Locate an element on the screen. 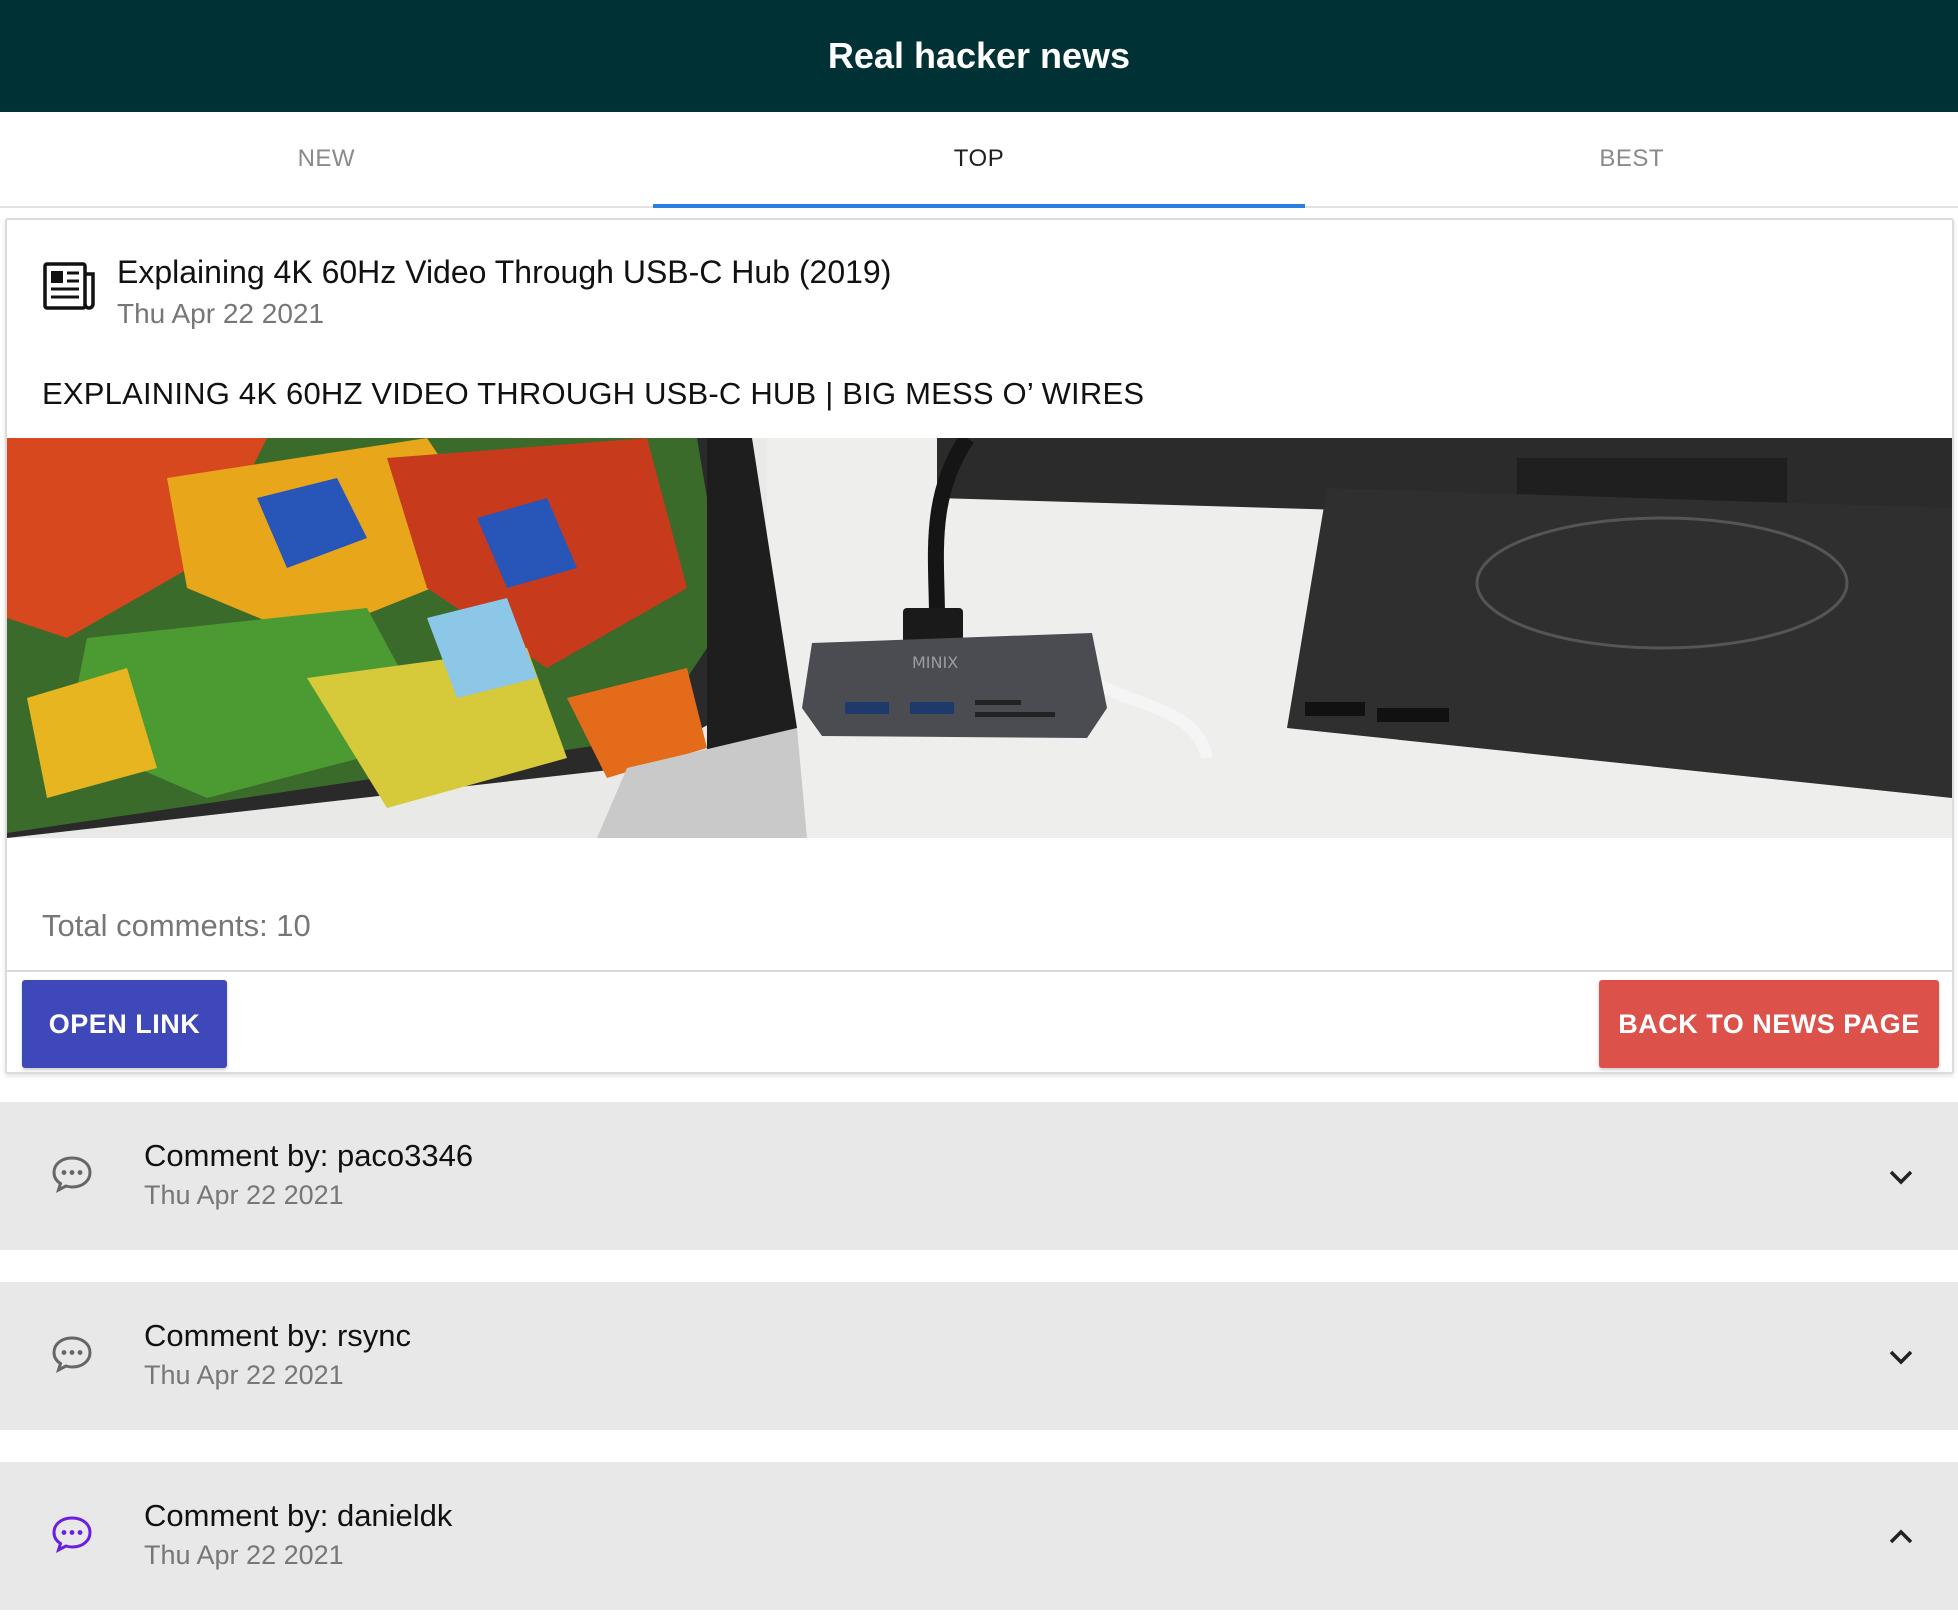 Image resolution: width=1958 pixels, height=1618 pixels. tab-best: BEST is located at coordinates (1631, 159).